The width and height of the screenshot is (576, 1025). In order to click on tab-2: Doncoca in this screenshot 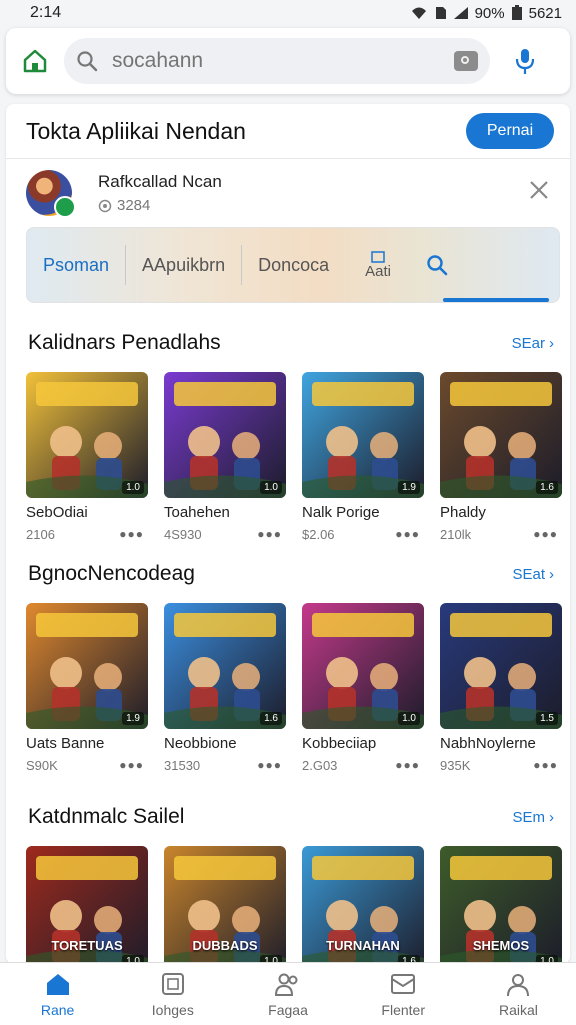, I will do `click(293, 265)`.